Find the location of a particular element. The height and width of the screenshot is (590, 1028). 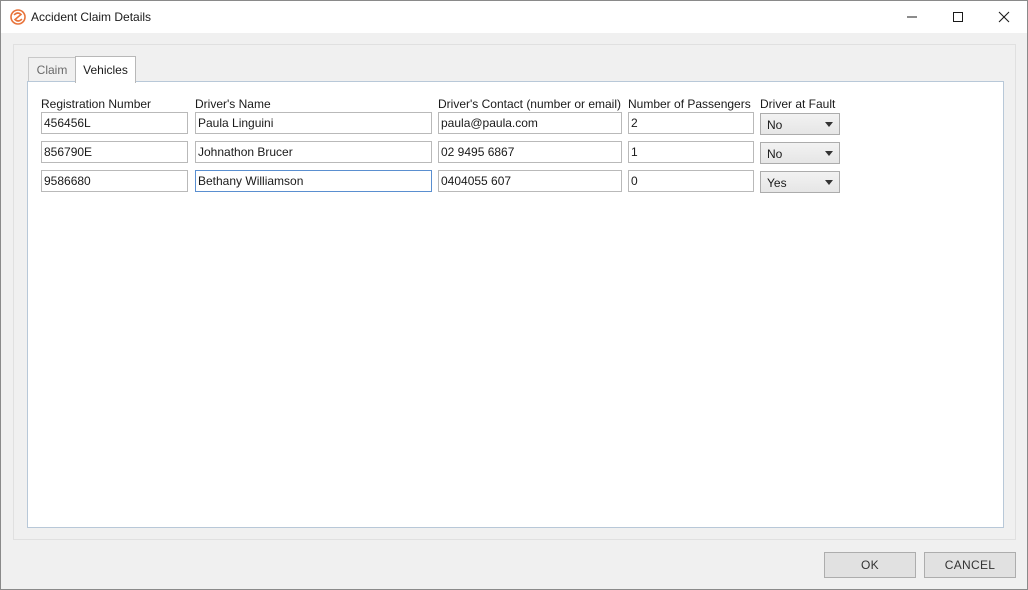

tab-vehicles: Vehicles is located at coordinates (105, 69).